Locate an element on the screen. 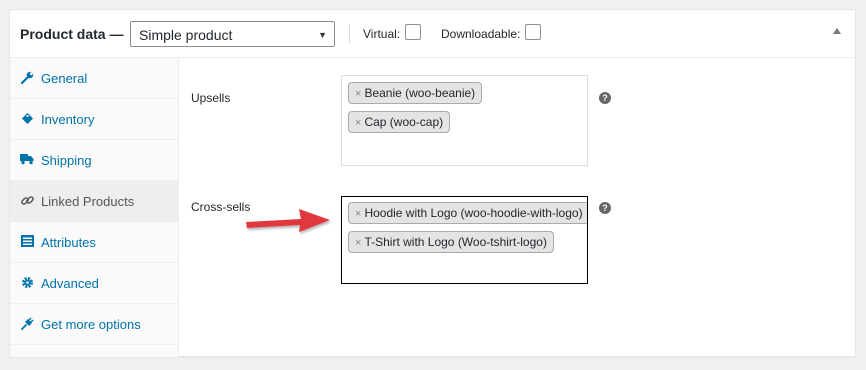 The width and height of the screenshot is (866, 370). crosssells-label: Cross-sells is located at coordinates (221, 207).